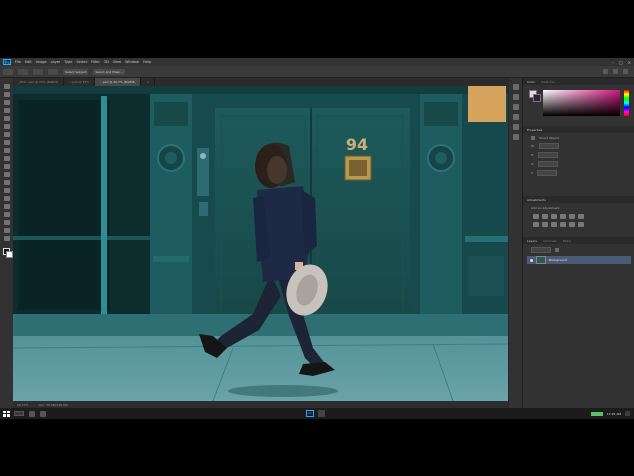 Image resolution: width=634 pixels, height=476 pixels. I want to click on actions-icon, so click(515, 137).